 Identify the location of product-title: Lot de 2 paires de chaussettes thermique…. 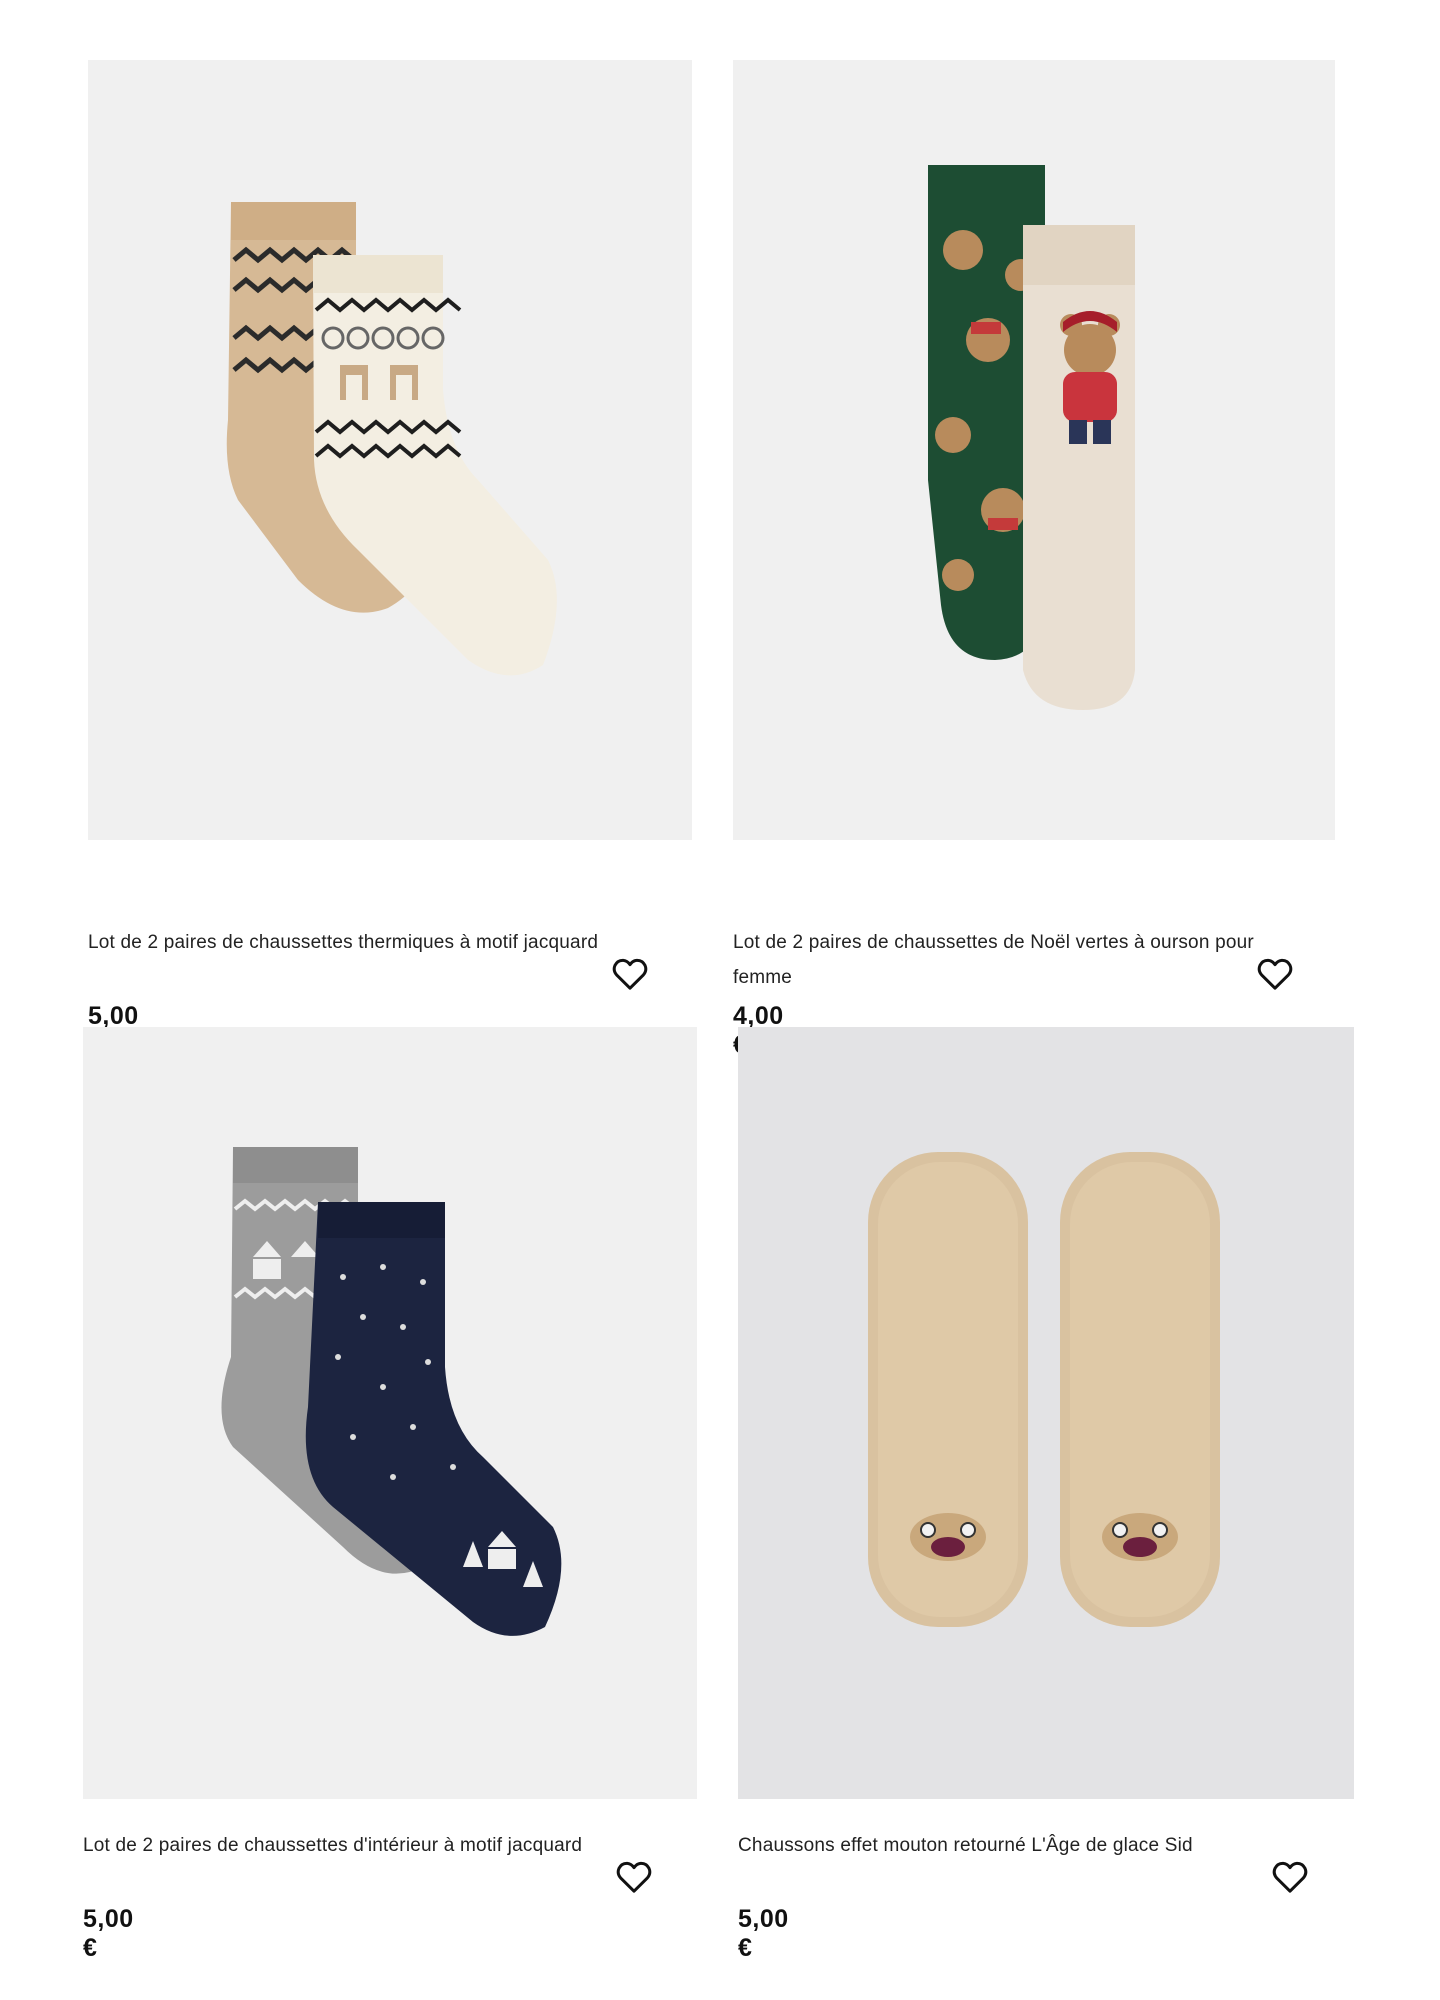
(353, 942).